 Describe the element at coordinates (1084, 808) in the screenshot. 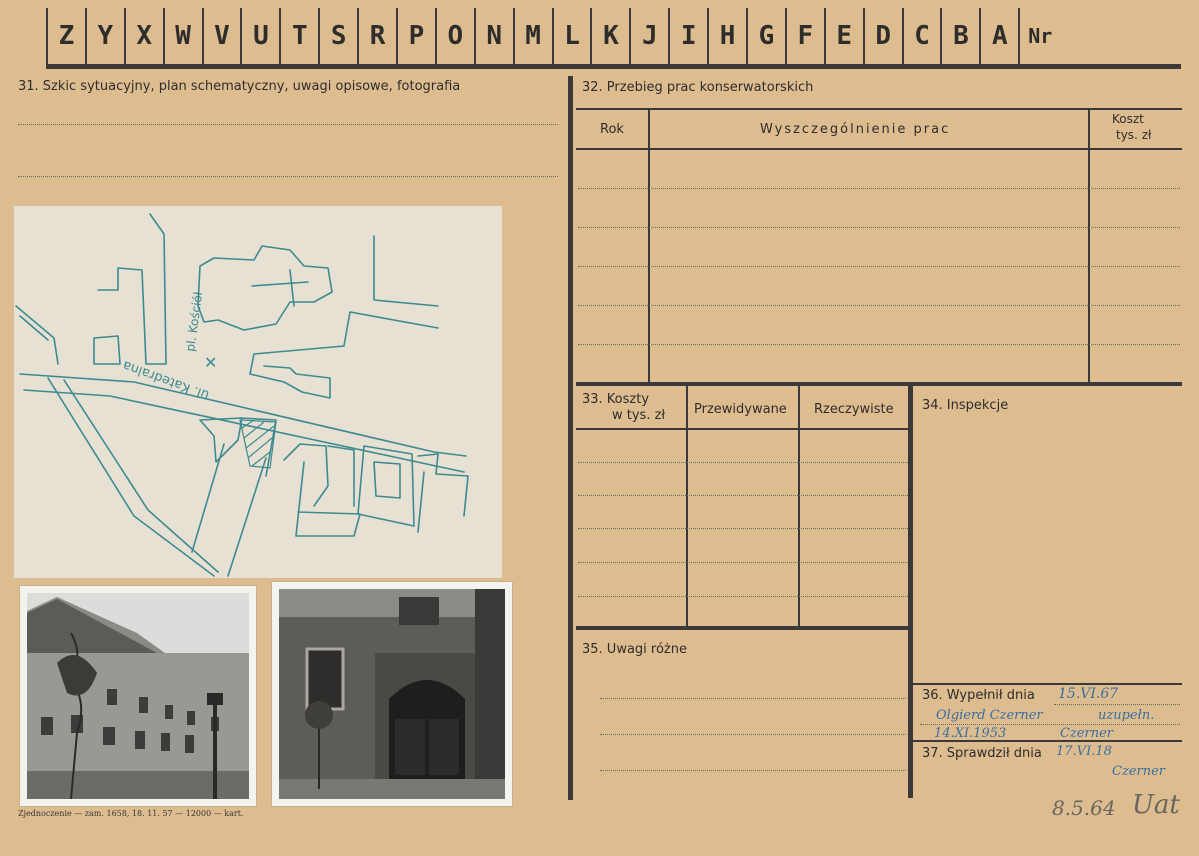

I see `pencil-date: 8.5.64` at that location.